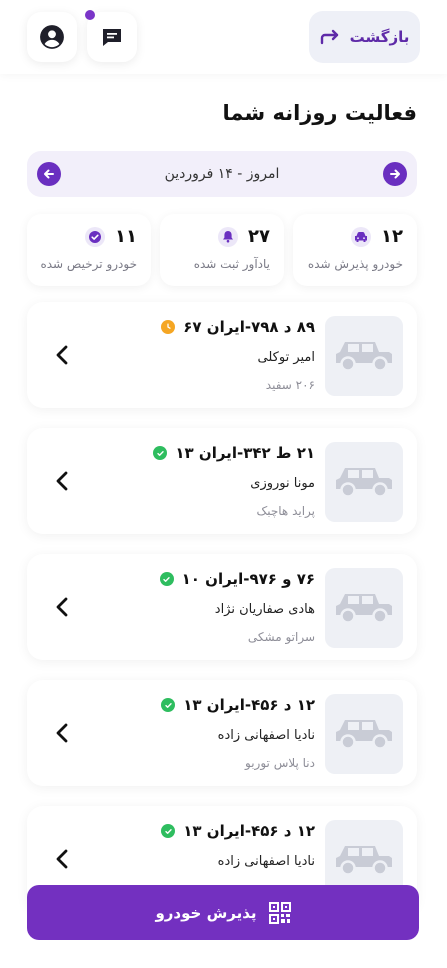 This screenshot has width=447, height=968. What do you see at coordinates (249, 327) in the screenshot?
I see `plate-number: ۸۹ د ۷۹۸-ایران ۶۷` at bounding box center [249, 327].